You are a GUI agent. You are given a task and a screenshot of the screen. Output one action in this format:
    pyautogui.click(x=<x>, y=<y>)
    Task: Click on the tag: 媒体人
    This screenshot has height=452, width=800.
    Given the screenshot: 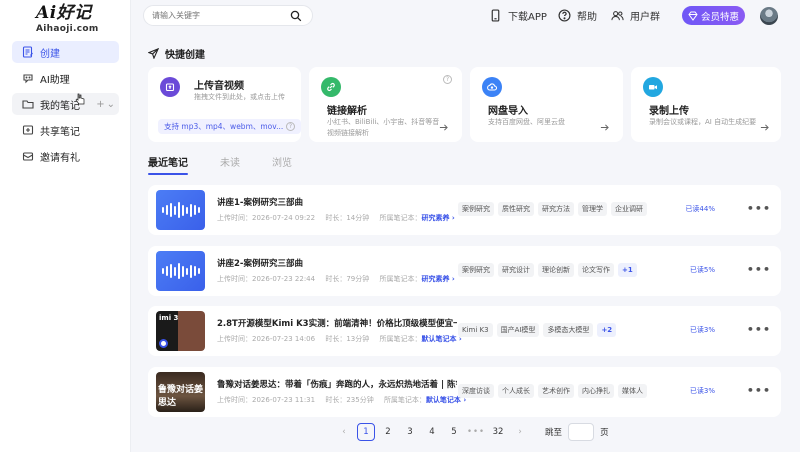 What is the action you would take?
    pyautogui.click(x=632, y=391)
    